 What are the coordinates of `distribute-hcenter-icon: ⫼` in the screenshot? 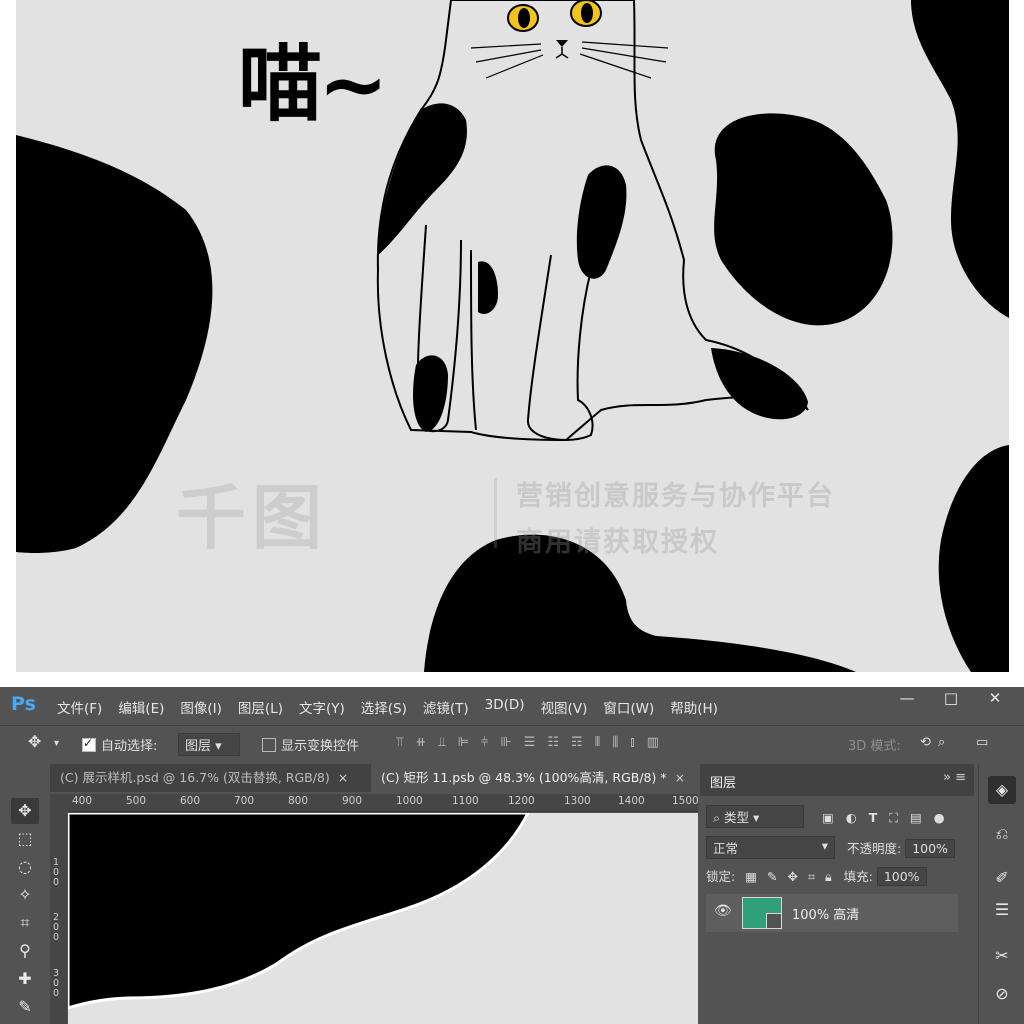 It's located at (615, 742).